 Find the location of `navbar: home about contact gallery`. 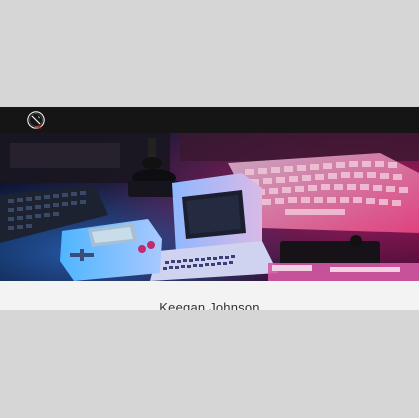

navbar: home about contact gallery is located at coordinates (209, 120).